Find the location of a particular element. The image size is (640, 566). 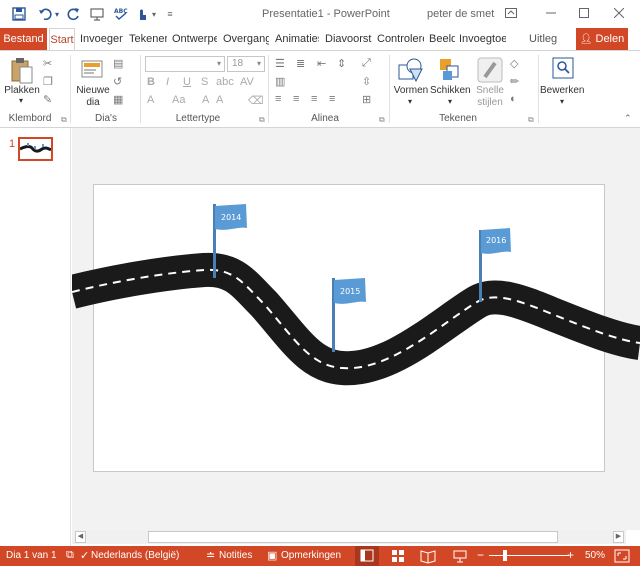

save-icon is located at coordinates (19, 14).